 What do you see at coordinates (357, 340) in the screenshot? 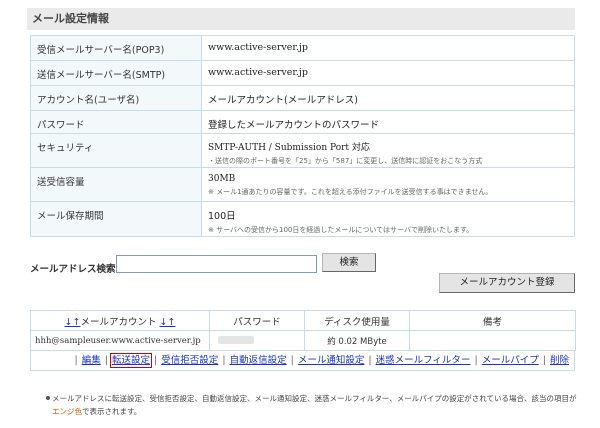
I see `disk-usage: 約 0.02 MByte` at bounding box center [357, 340].